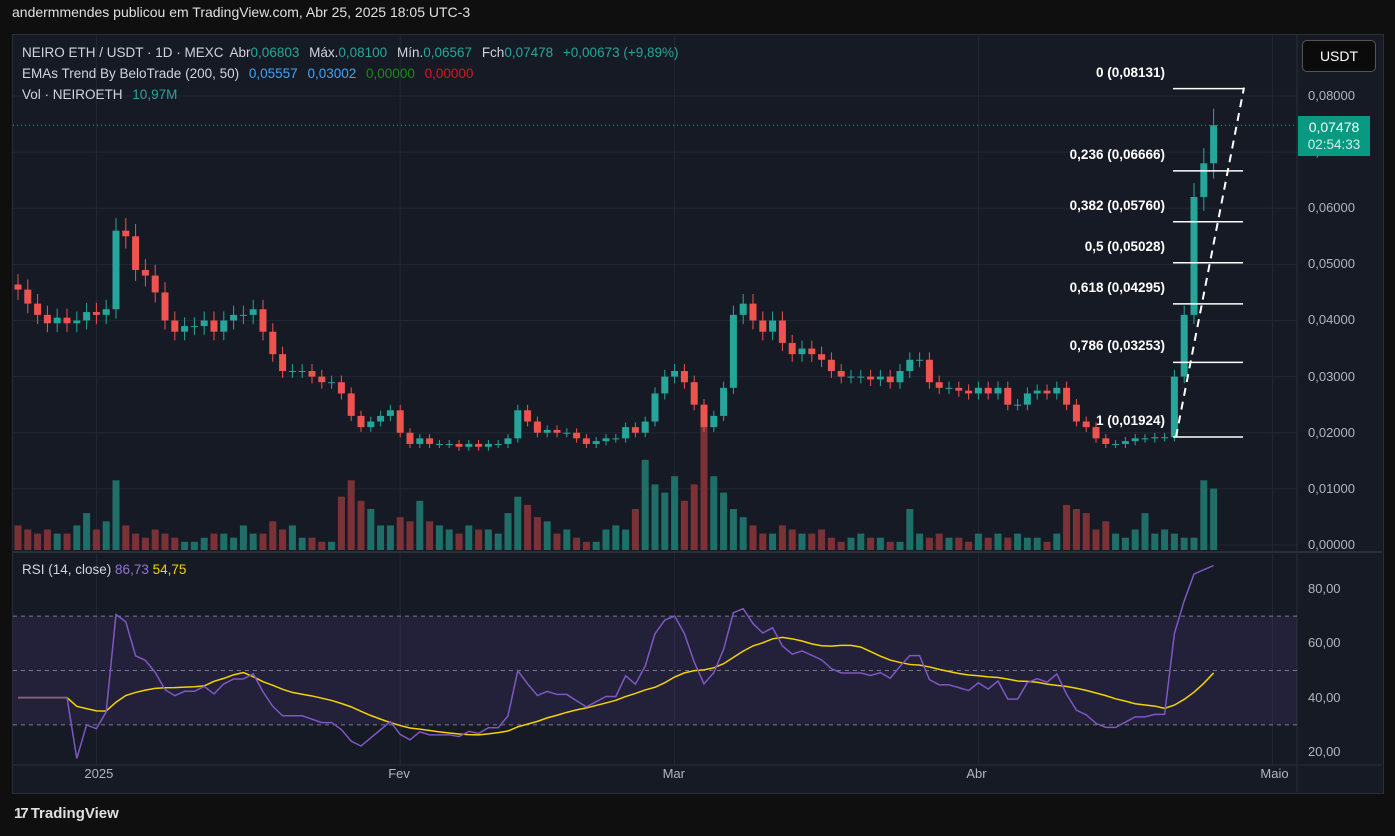 Image resolution: width=1395 pixels, height=836 pixels. I want to click on currency-button: USDT, so click(1339, 56).